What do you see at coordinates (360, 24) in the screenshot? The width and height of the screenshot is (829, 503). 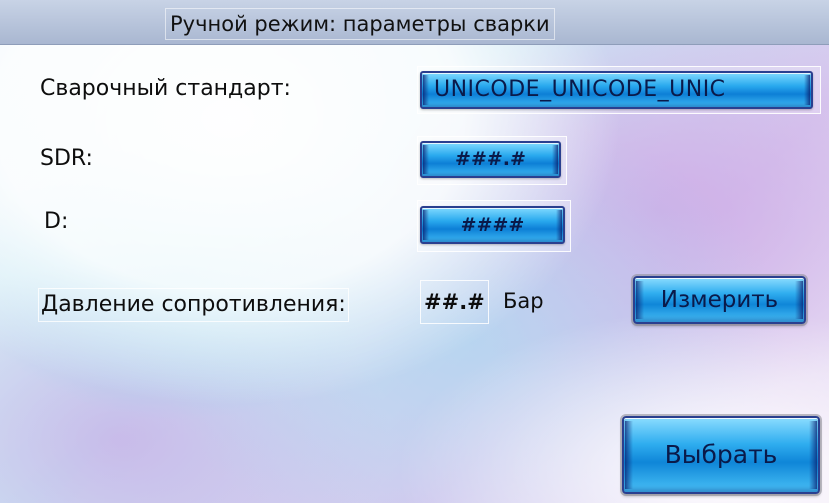 I see `page-title: Ручной режим: параметры сварки` at bounding box center [360, 24].